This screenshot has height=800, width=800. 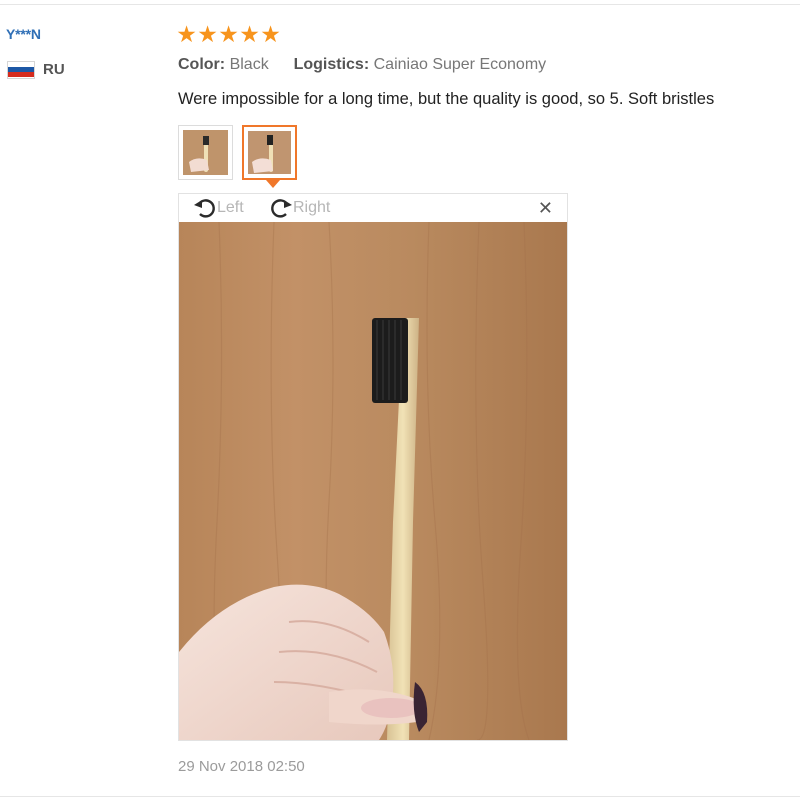 What do you see at coordinates (400, 796) in the screenshot?
I see `bottom-divider` at bounding box center [400, 796].